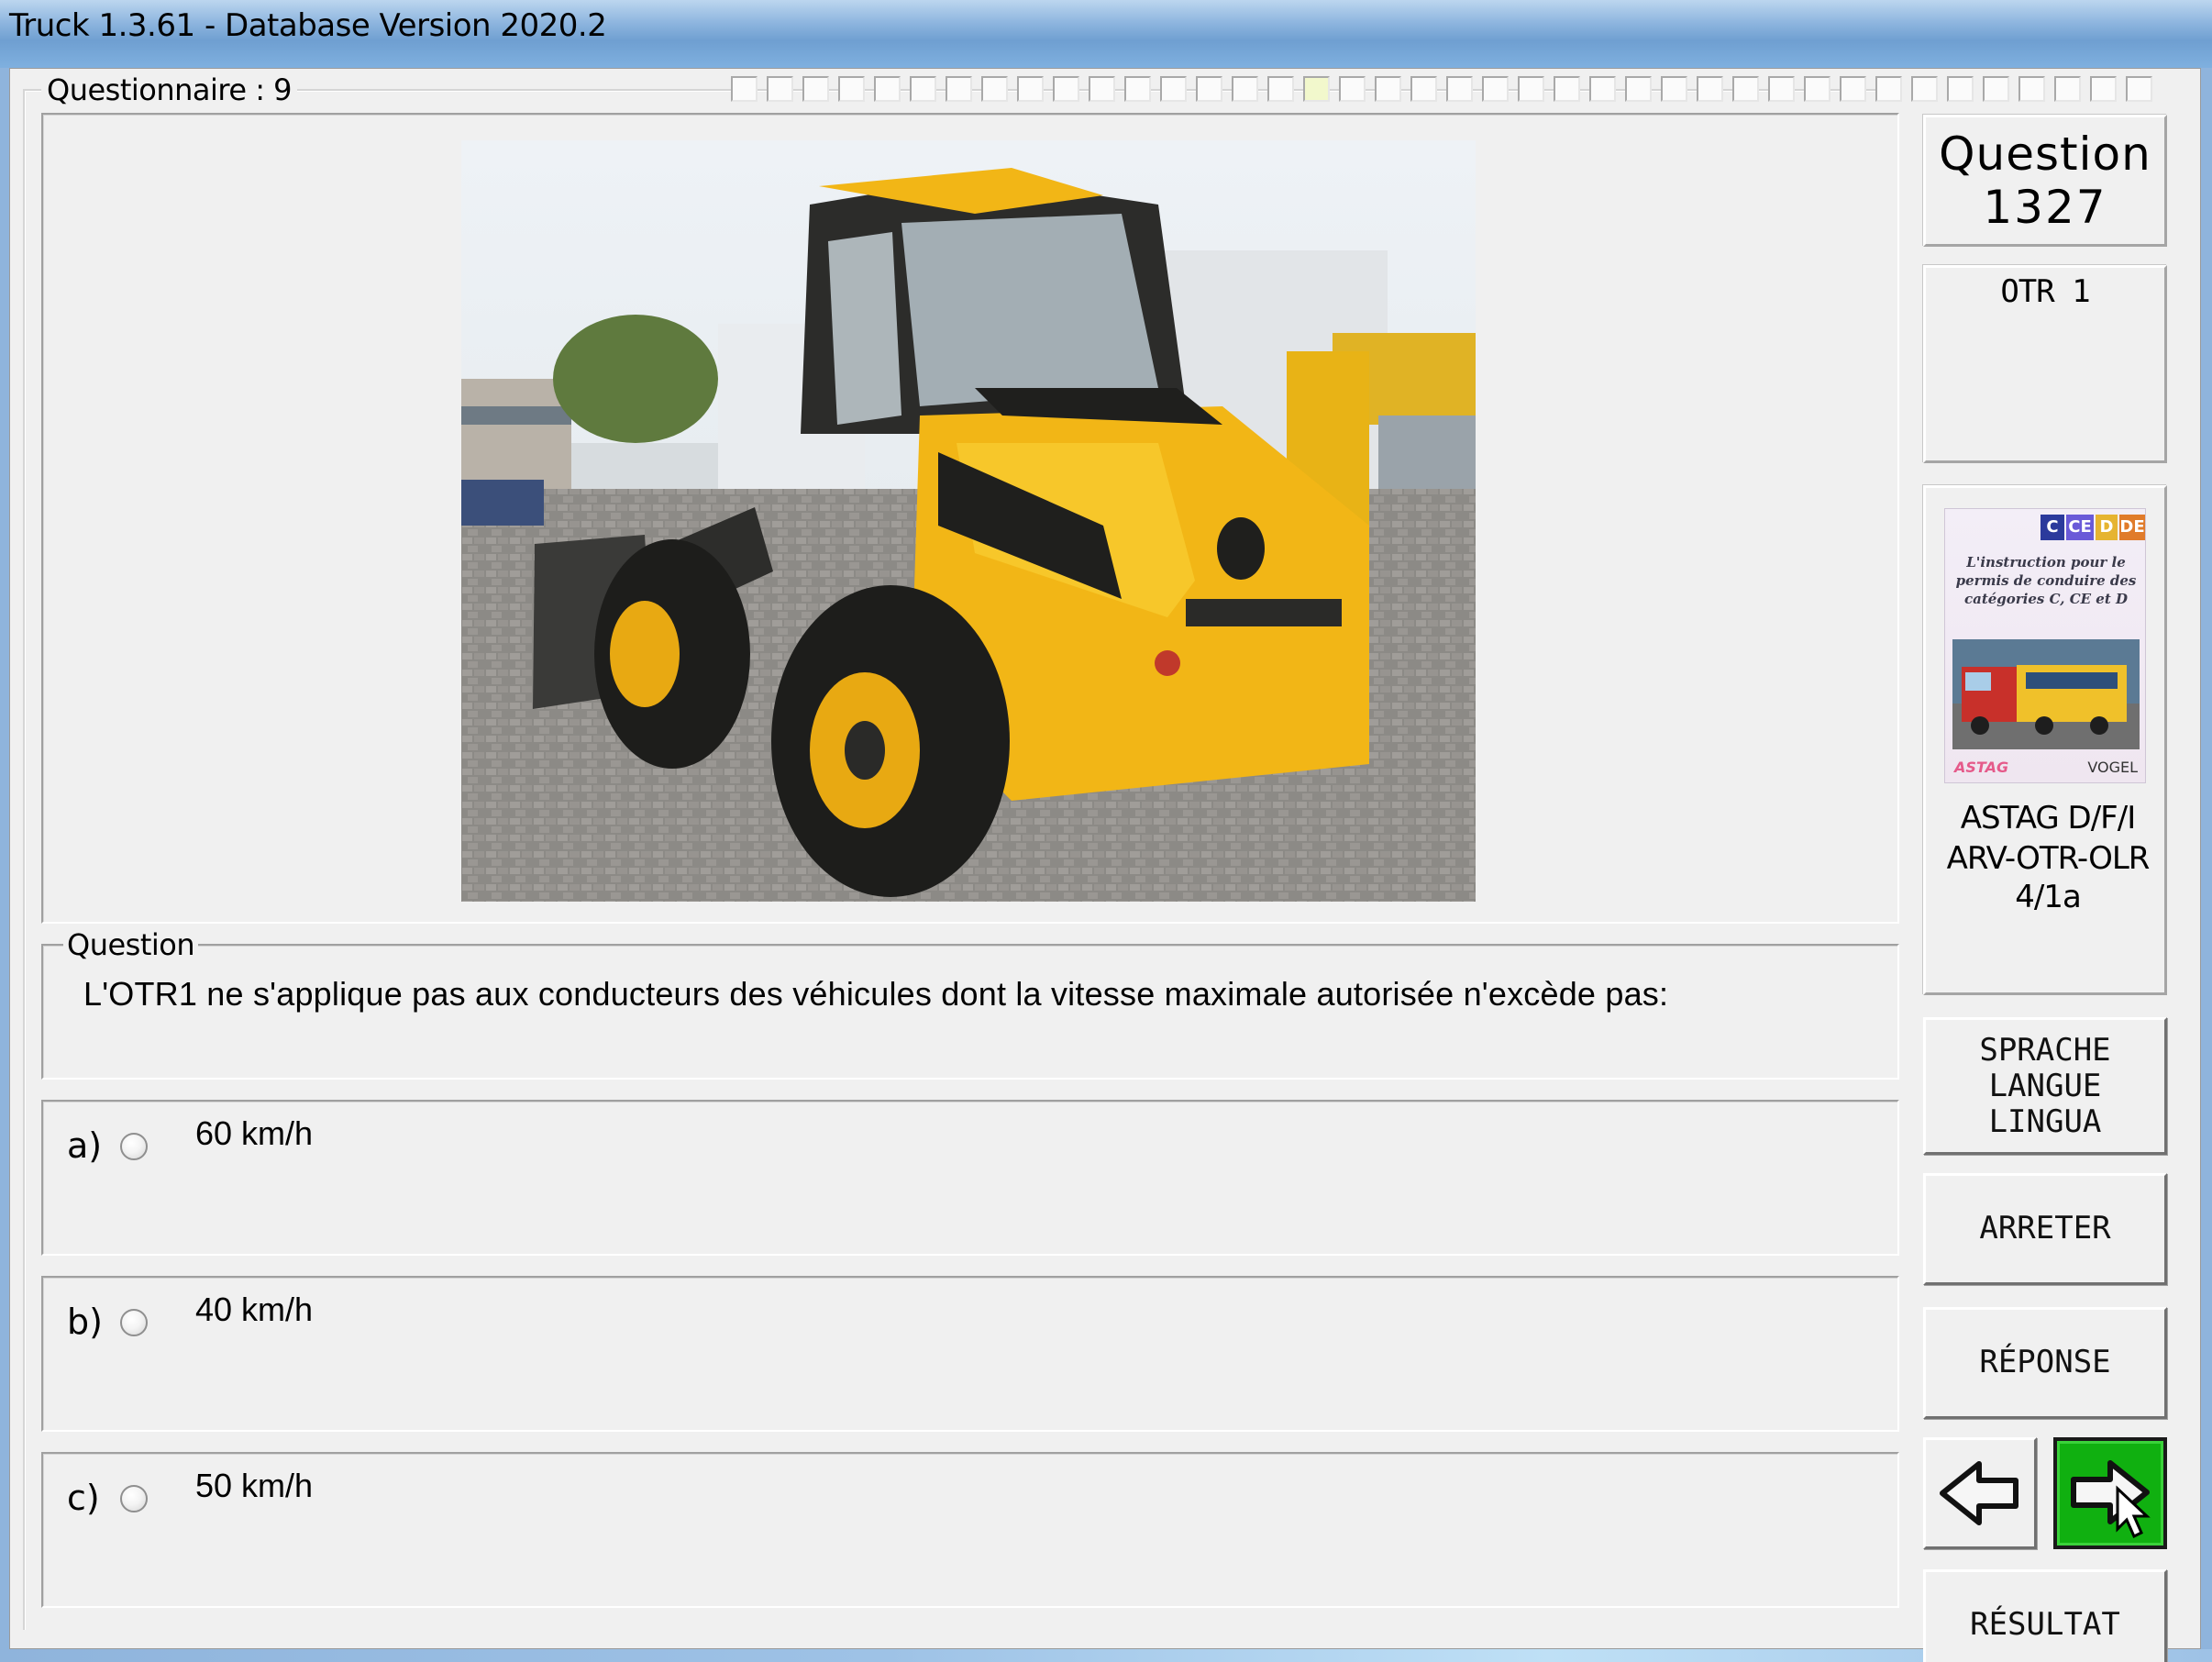 This screenshot has width=2212, height=1662. What do you see at coordinates (2046, 694) in the screenshot?
I see `book-trucks-illustration` at bounding box center [2046, 694].